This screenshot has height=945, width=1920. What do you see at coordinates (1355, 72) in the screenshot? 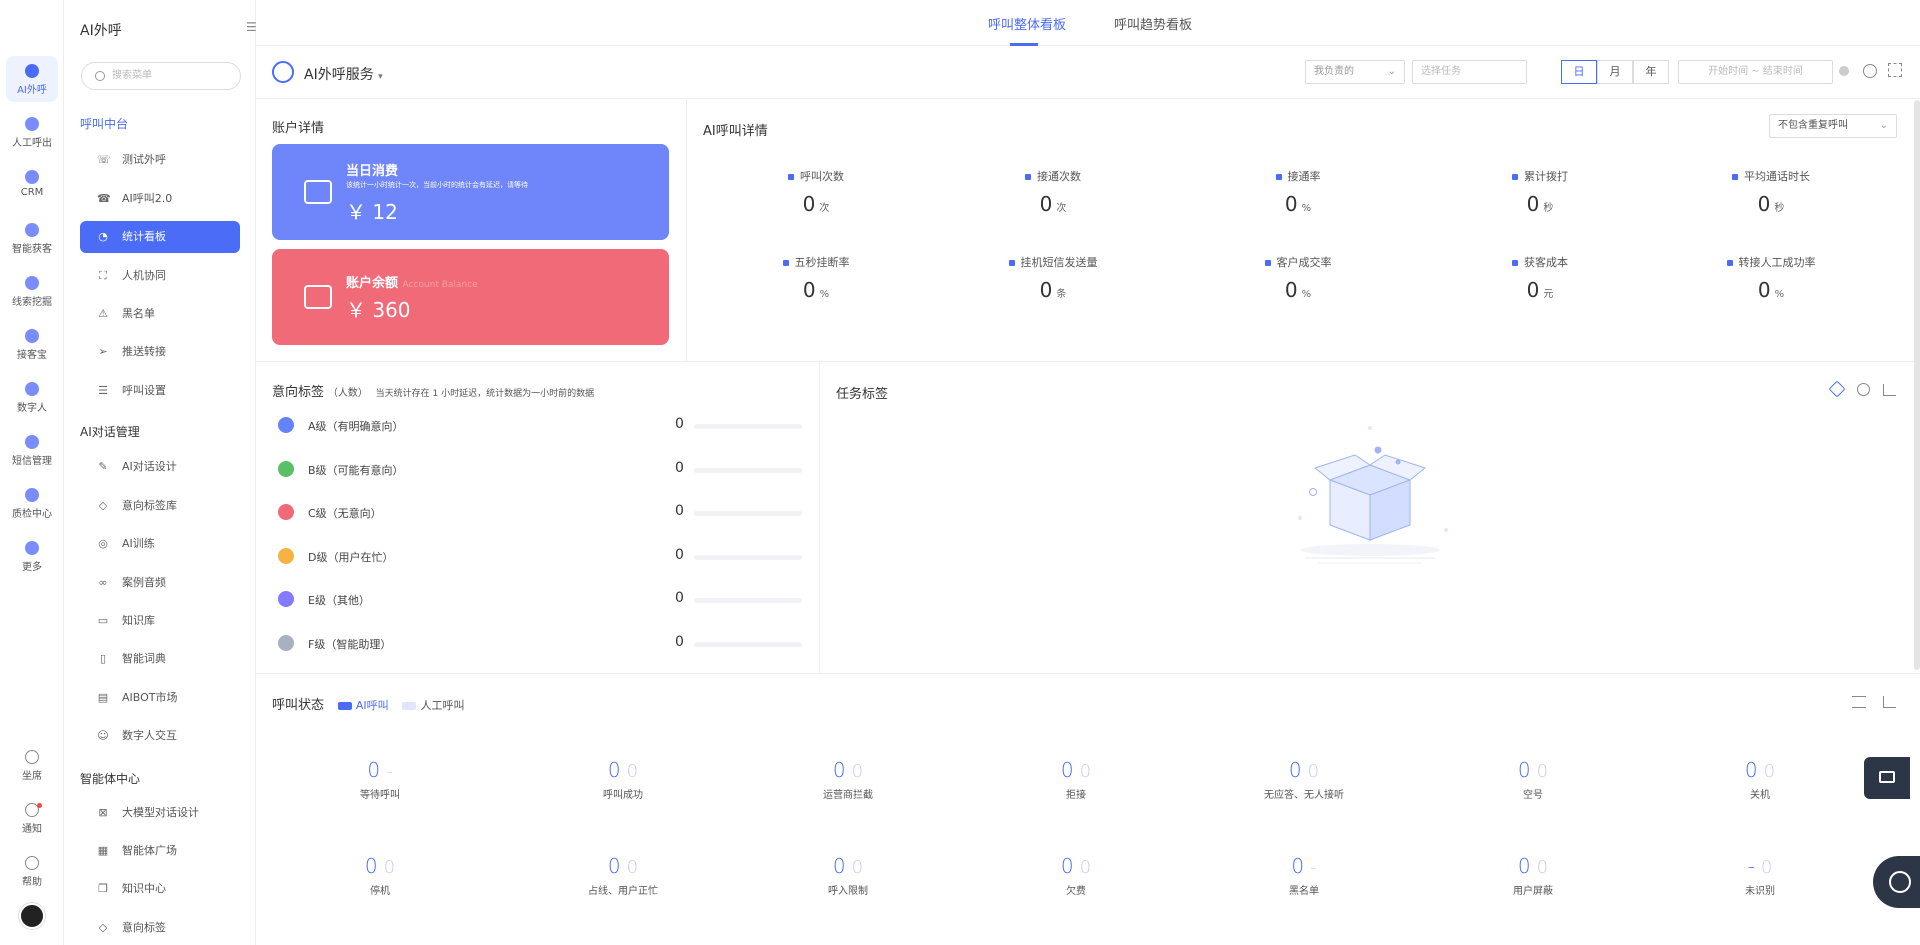
I see `owner-select: 我负责的 ⌄` at bounding box center [1355, 72].